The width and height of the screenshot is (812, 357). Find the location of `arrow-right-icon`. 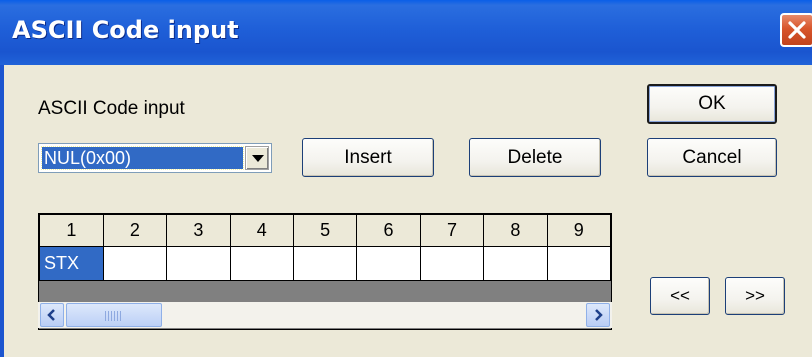

arrow-right-icon is located at coordinates (599, 315).